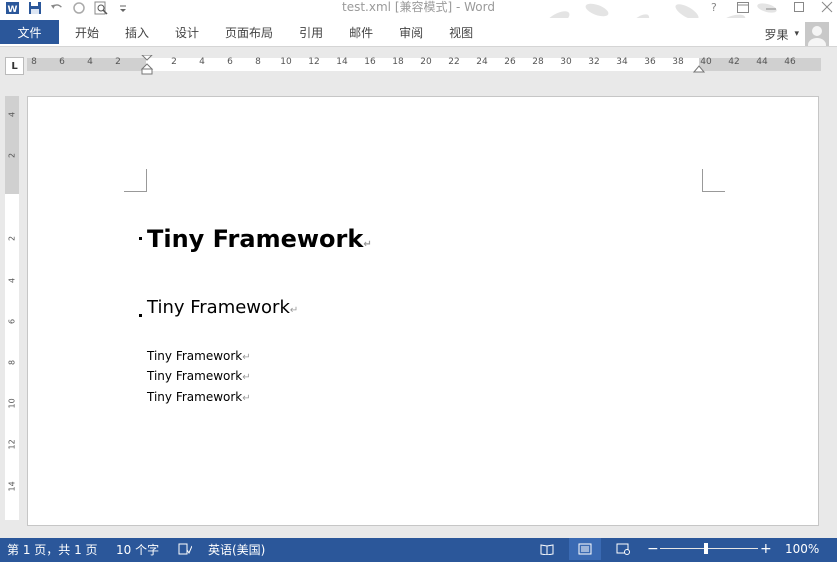 The height and width of the screenshot is (562, 837). Describe the element at coordinates (52, 549) in the screenshot. I see `page-info: 第 1 页，共 1 页` at that location.